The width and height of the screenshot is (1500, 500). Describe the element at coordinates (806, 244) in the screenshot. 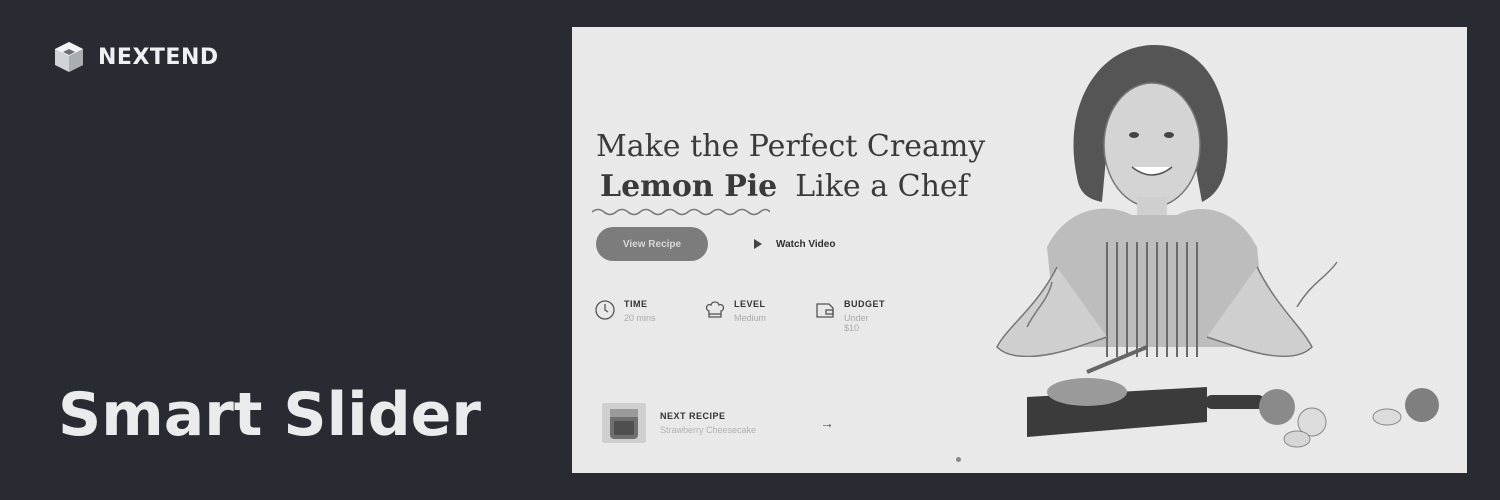

I see `watch-video-label: Watch Video` at that location.